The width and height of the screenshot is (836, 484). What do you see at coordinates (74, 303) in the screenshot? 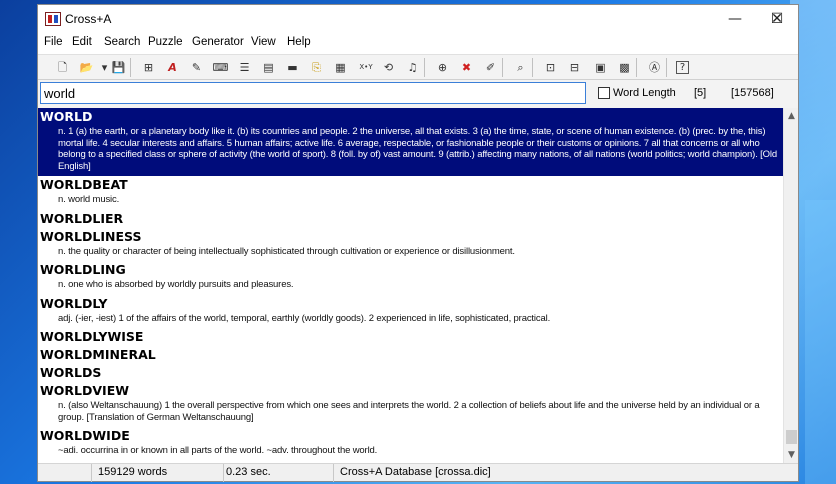
I see `entry-headword: WORLDLY` at bounding box center [74, 303].